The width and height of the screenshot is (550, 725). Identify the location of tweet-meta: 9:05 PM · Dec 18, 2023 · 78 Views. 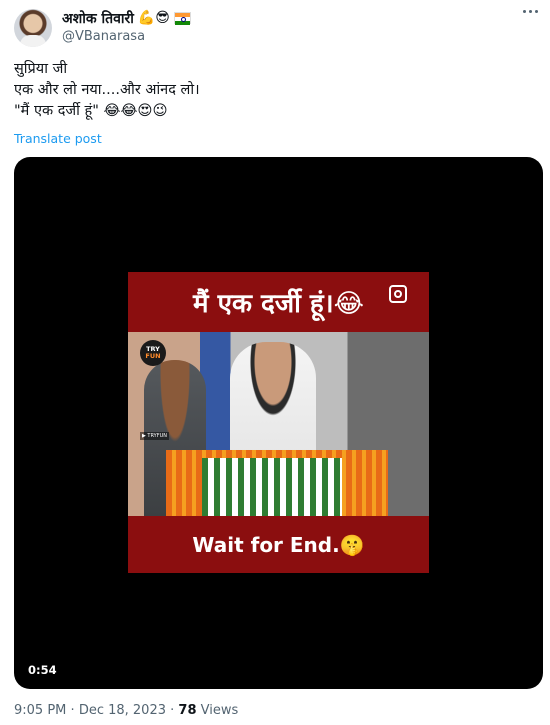
(126, 710).